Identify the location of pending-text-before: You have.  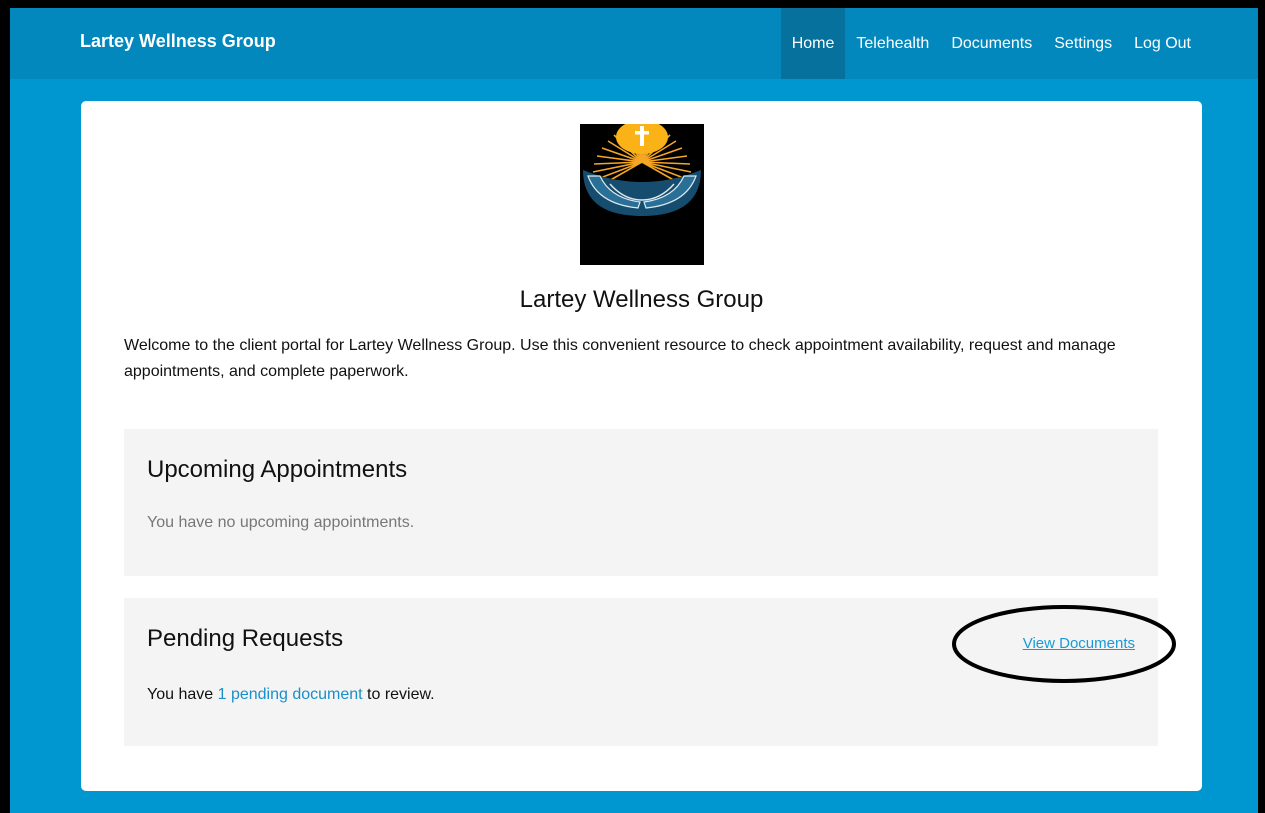
(182, 694).